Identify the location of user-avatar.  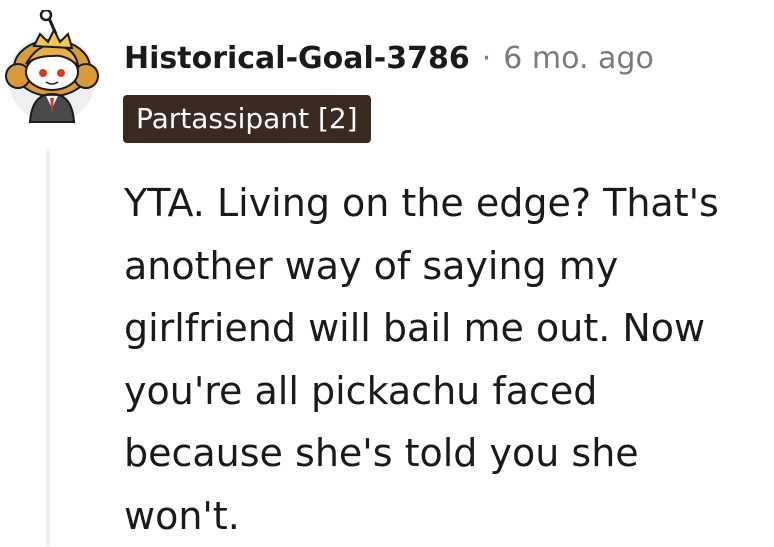
(50, 70).